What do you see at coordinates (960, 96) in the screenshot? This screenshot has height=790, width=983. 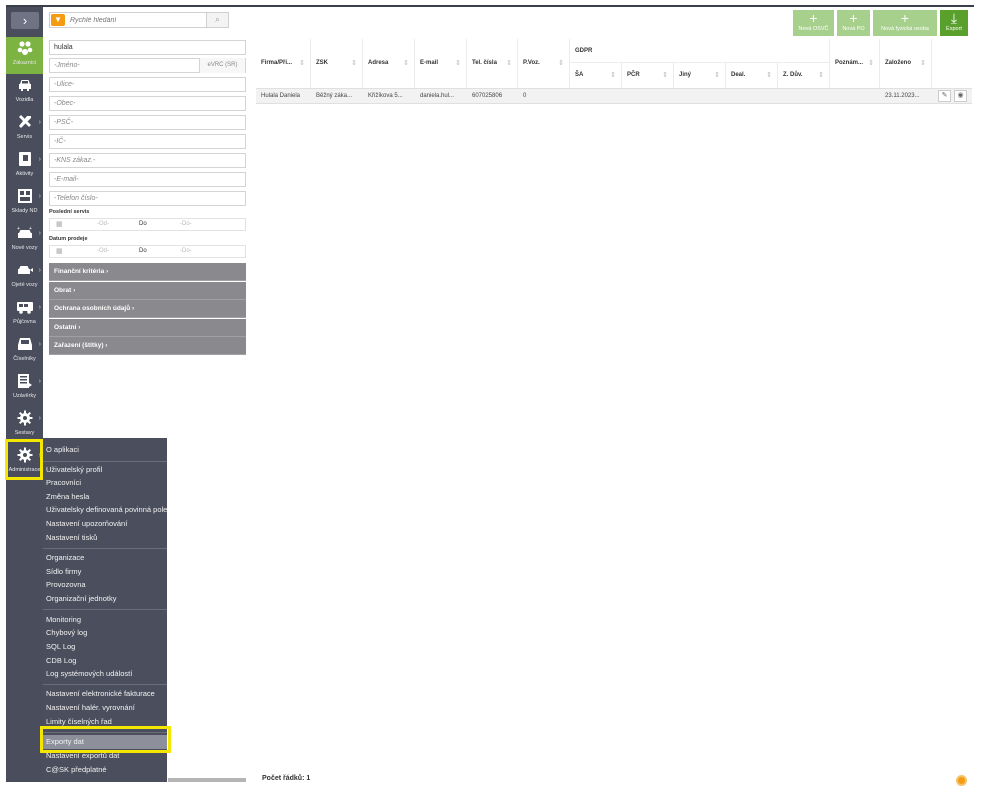 I see `eye-icon: ◉` at bounding box center [960, 96].